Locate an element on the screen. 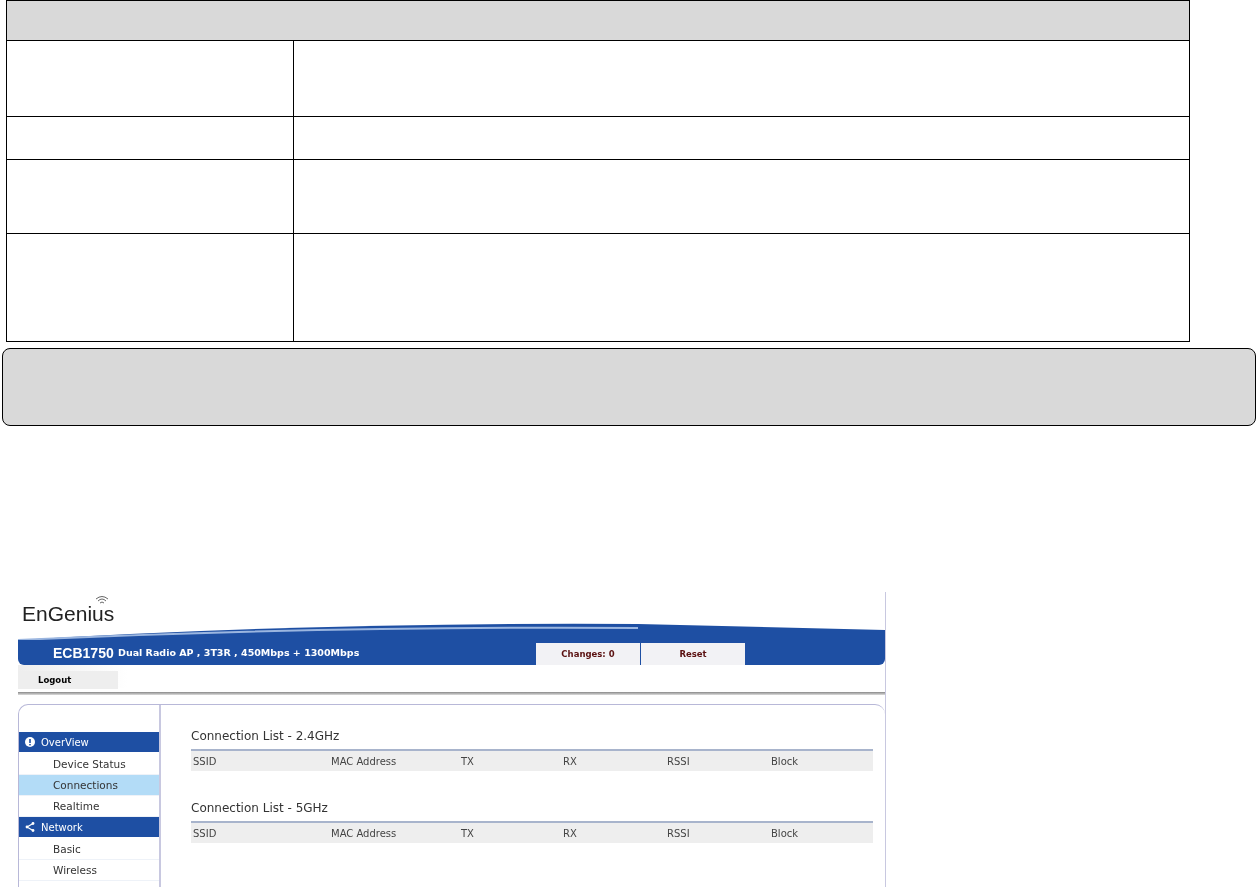 The image size is (1260, 887). share-icon is located at coordinates (30, 827).